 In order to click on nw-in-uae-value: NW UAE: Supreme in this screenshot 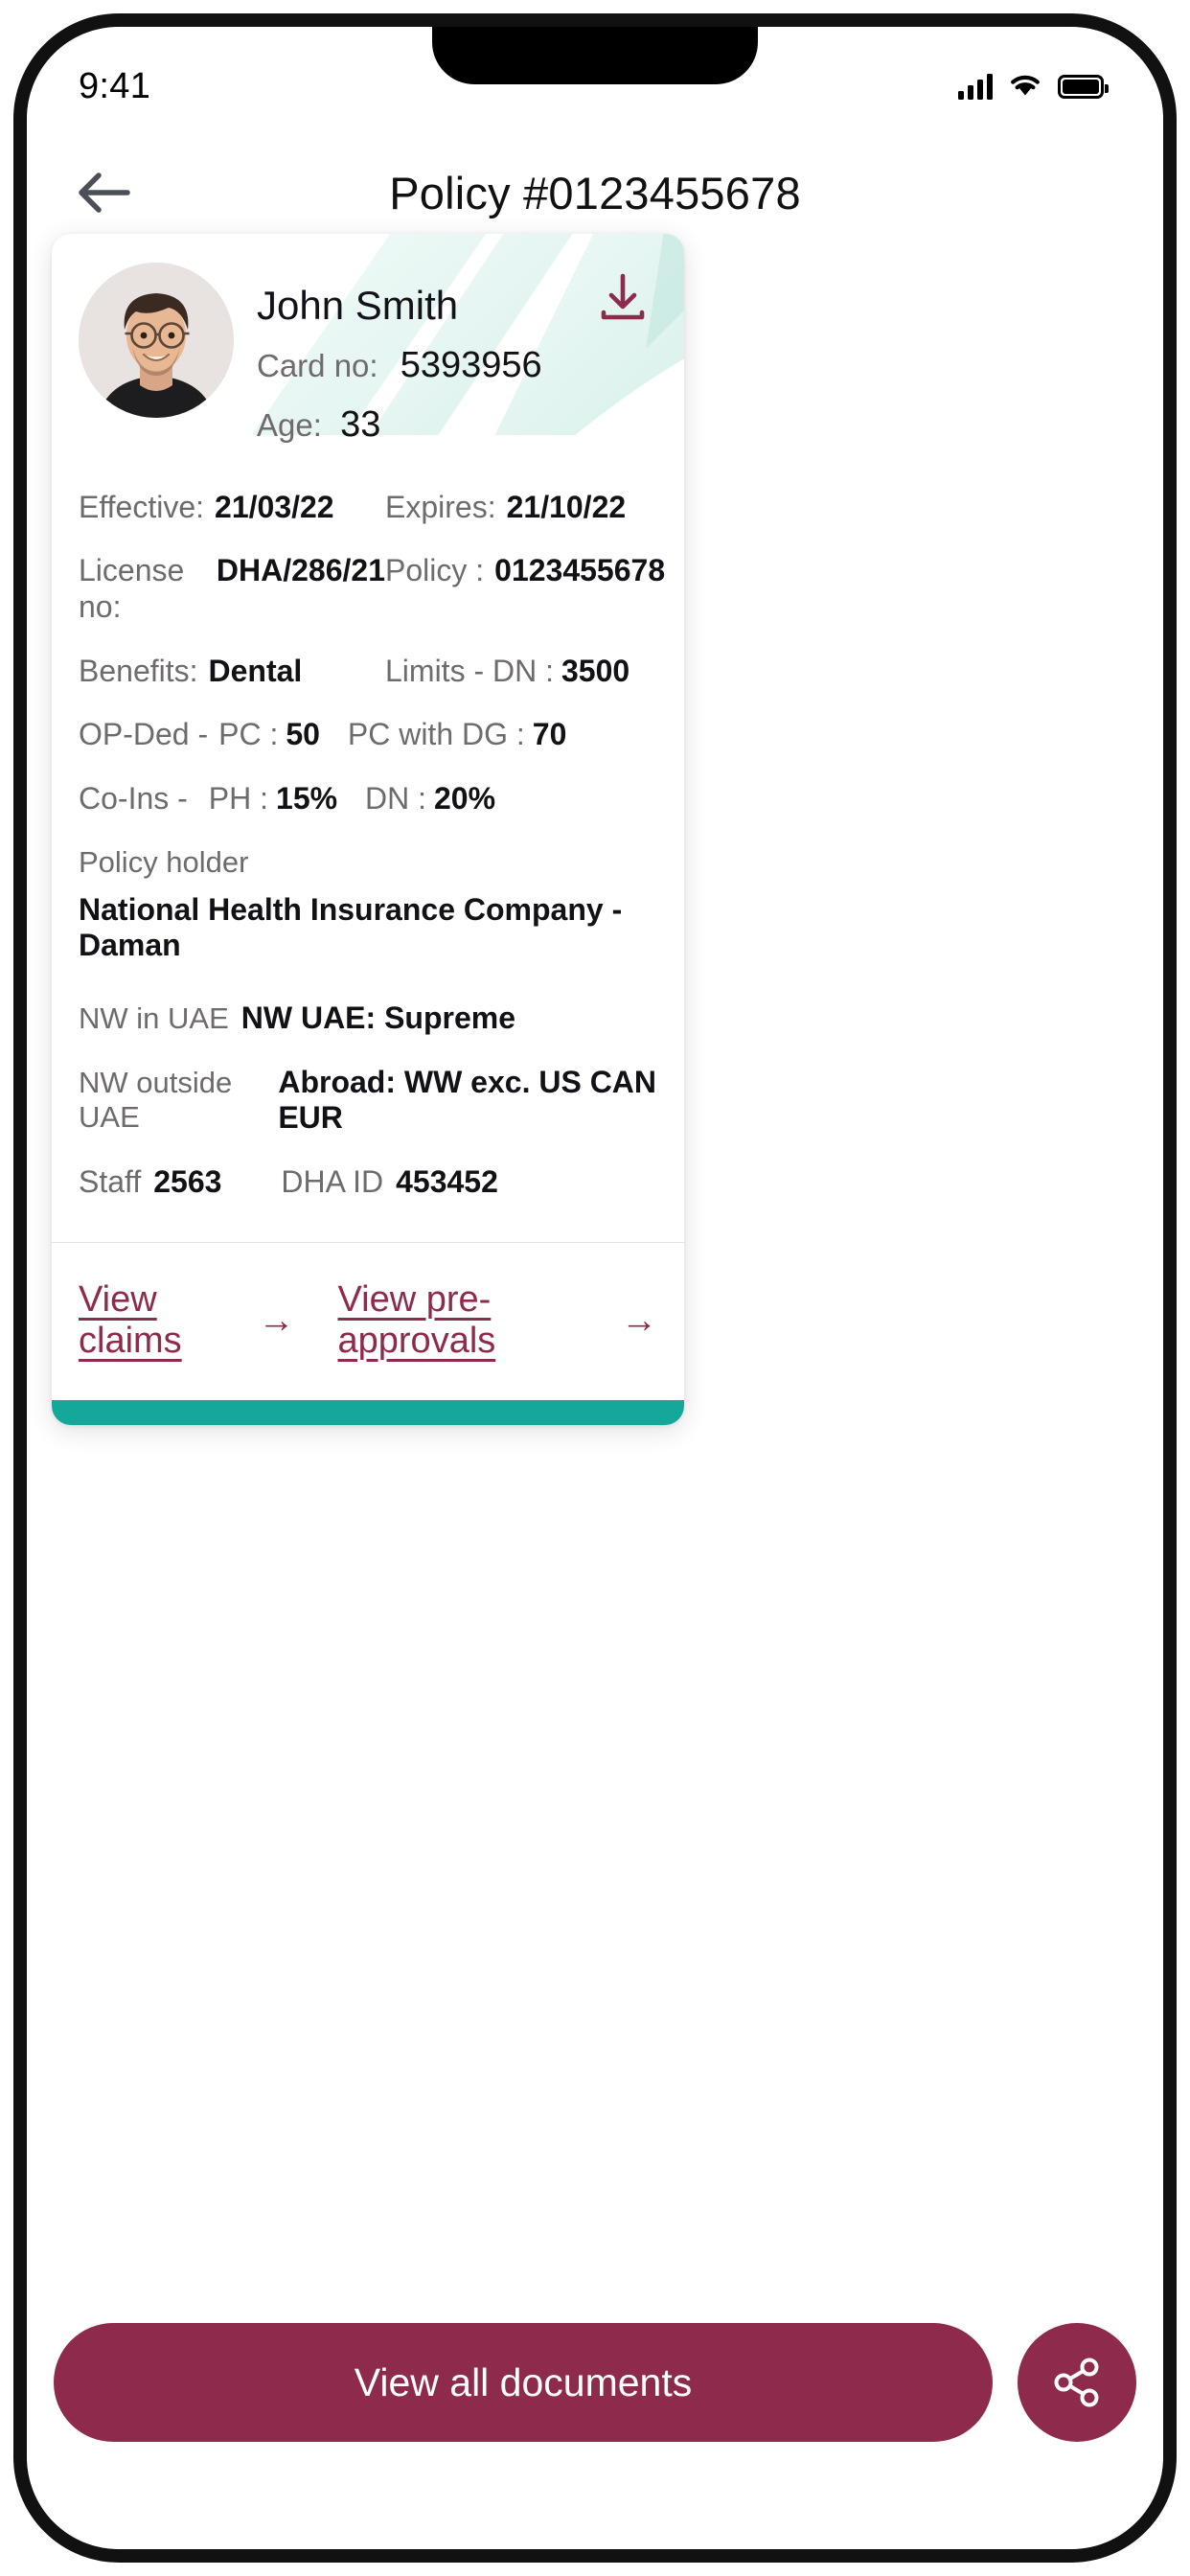, I will do `click(378, 1017)`.